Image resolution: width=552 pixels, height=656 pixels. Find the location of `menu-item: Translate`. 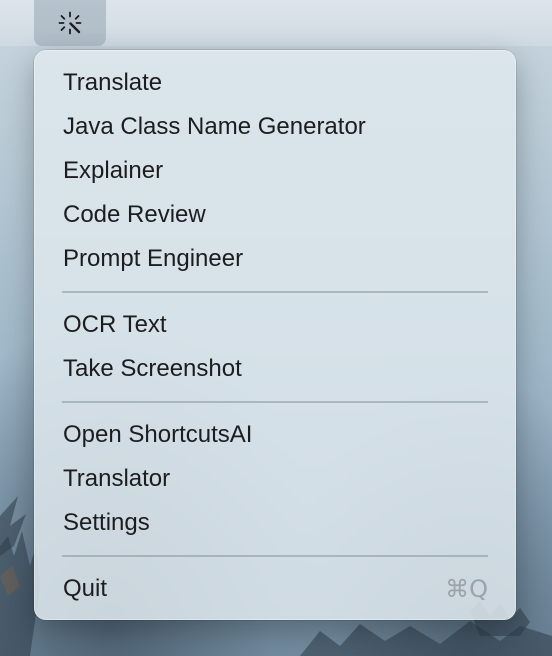

menu-item: Translate is located at coordinates (275, 83).